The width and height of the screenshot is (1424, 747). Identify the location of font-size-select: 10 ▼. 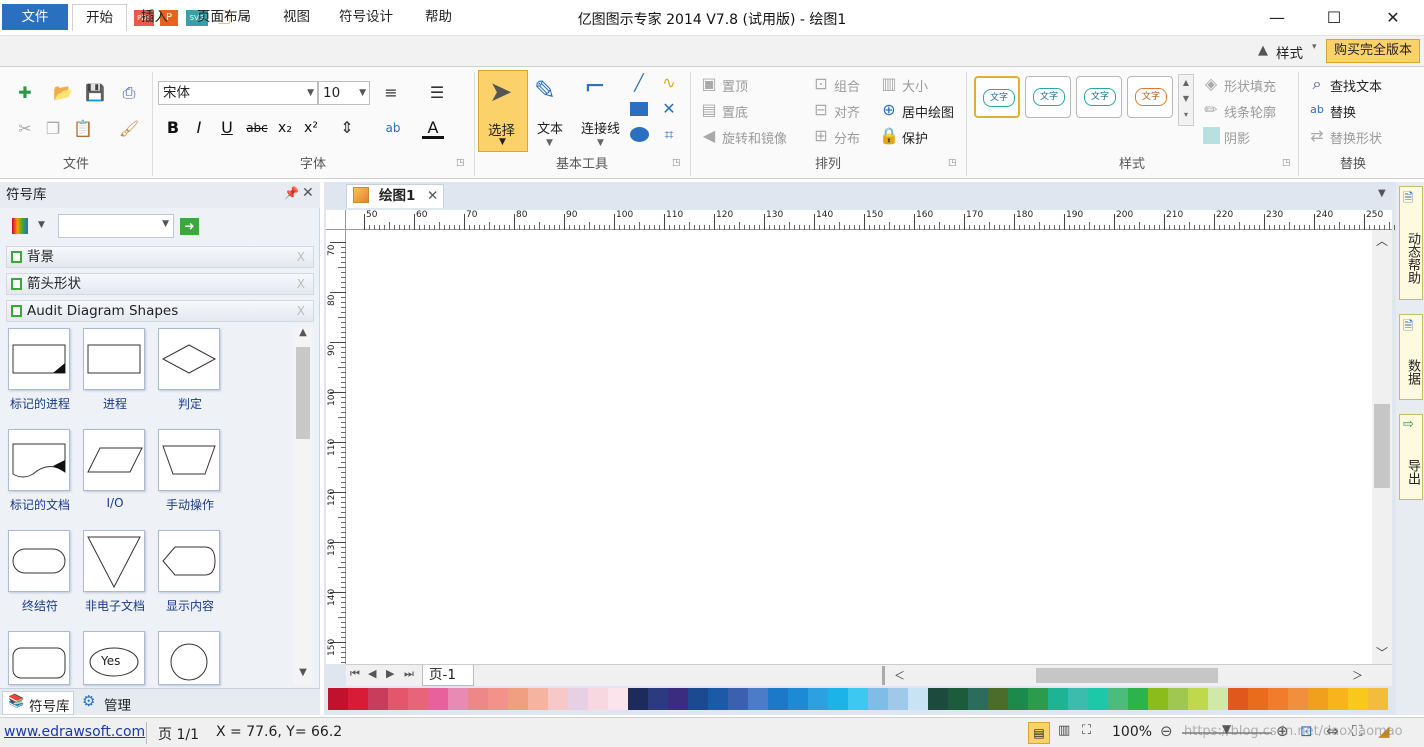
(344, 93).